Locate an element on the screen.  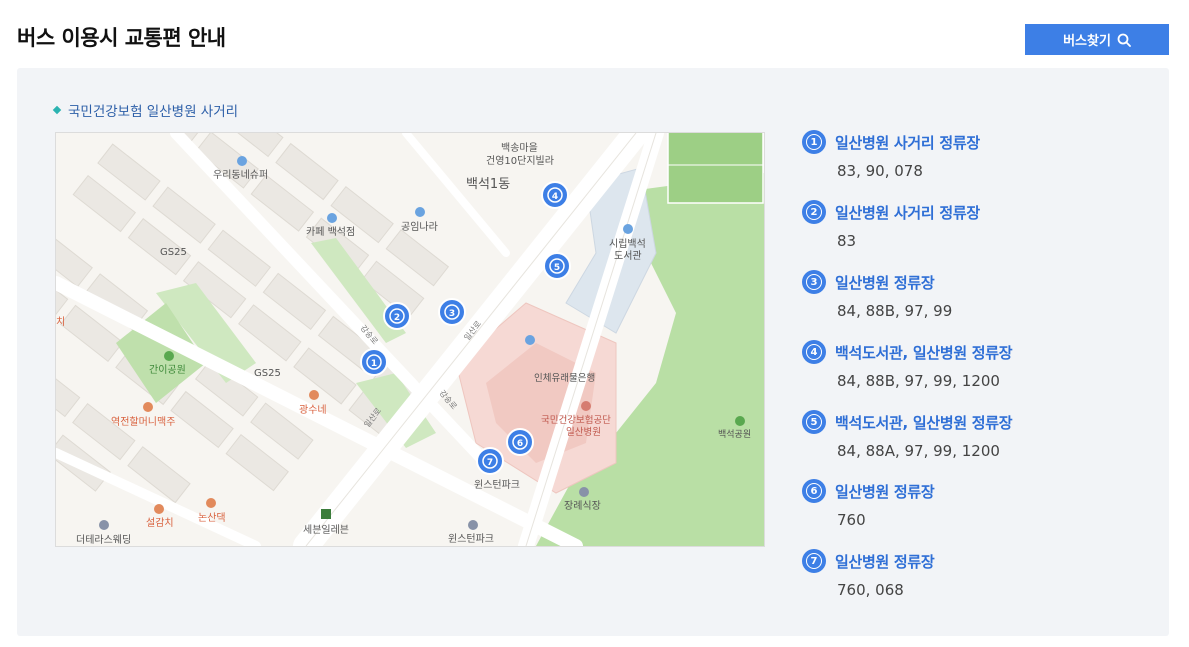
stop-number-badge: 6 is located at coordinates (814, 491).